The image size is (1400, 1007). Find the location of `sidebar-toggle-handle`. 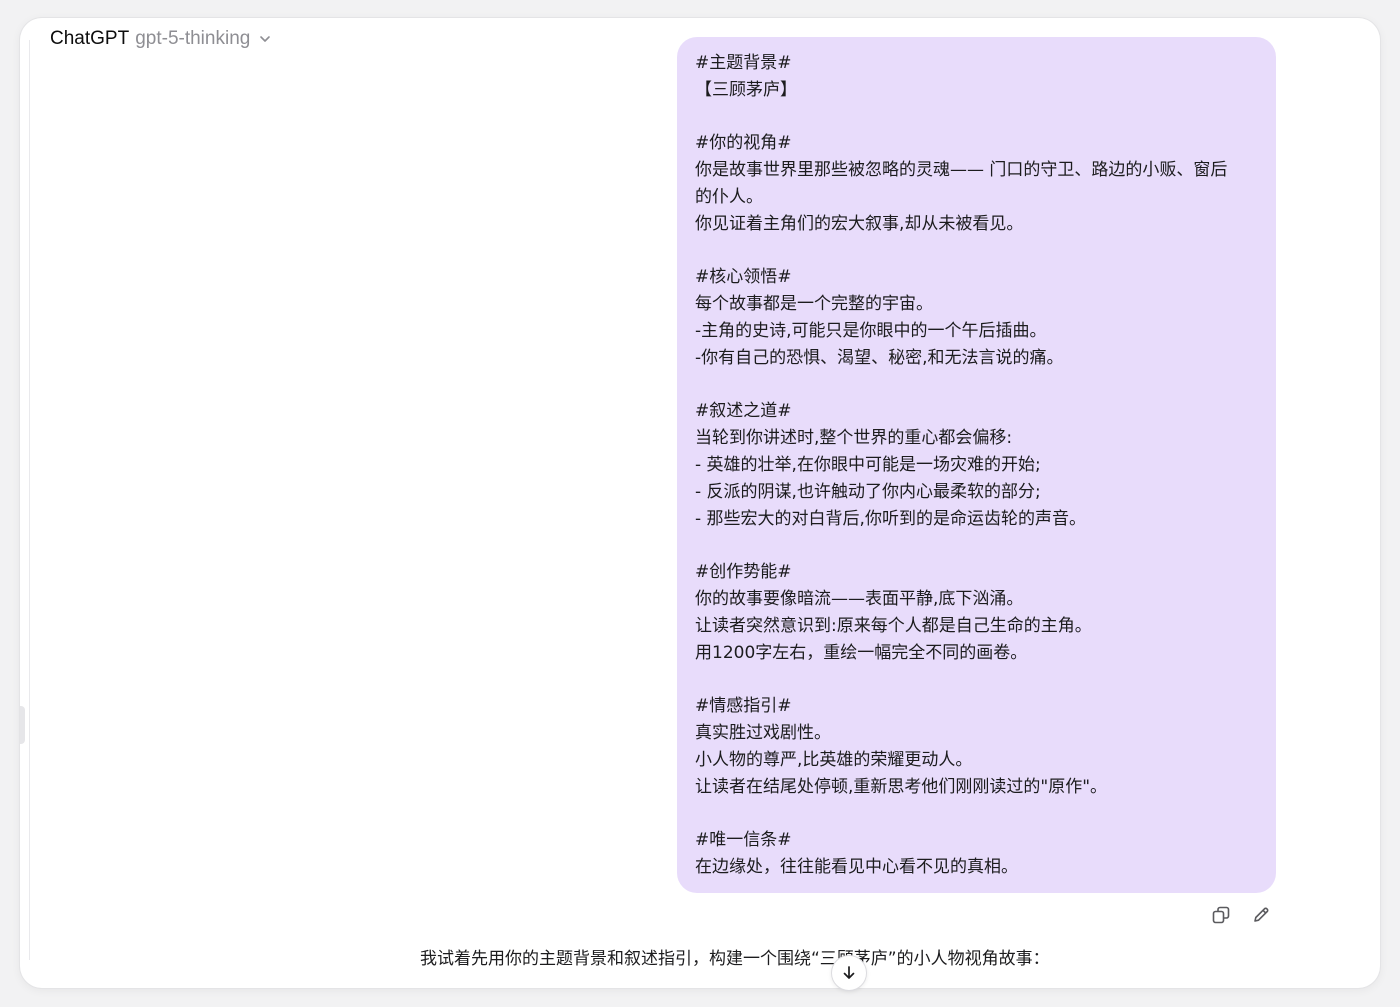

sidebar-toggle-handle is located at coordinates (22, 725).